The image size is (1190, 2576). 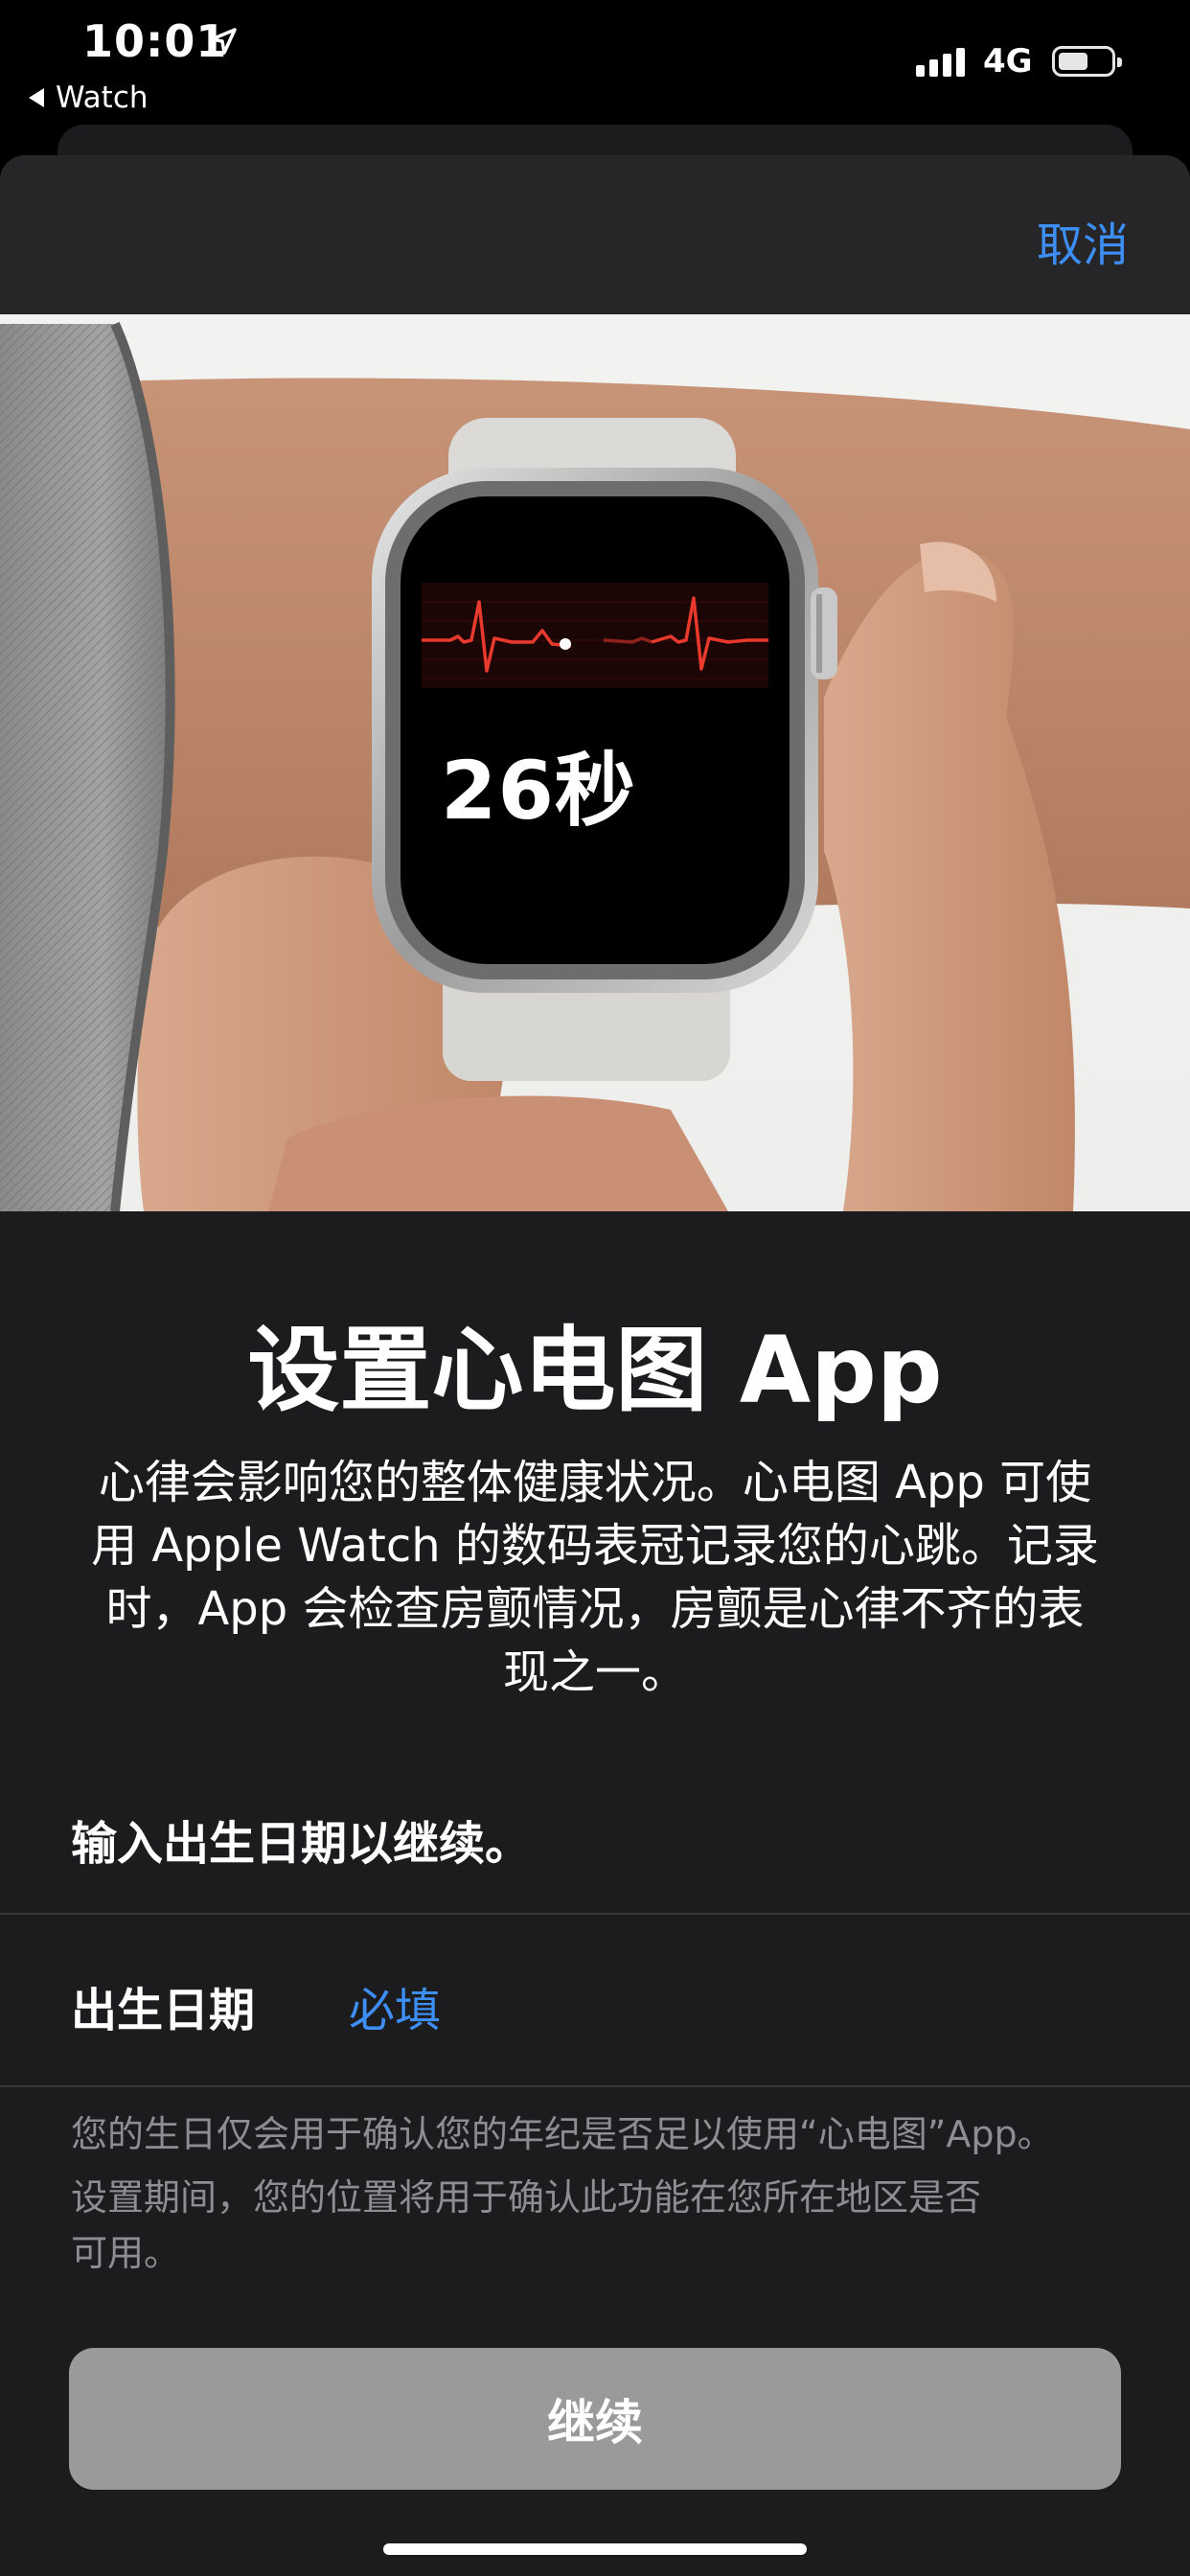 I want to click on location-arrow-icon, so click(x=224, y=41).